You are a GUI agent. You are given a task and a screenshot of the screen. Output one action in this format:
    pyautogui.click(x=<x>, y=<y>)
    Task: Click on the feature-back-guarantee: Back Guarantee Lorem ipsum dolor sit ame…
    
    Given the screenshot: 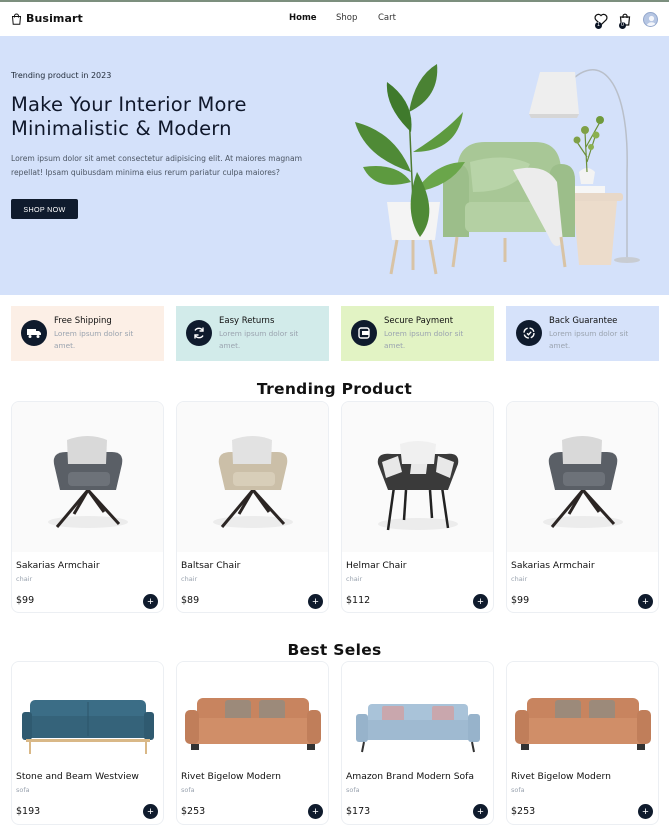 What is the action you would take?
    pyautogui.click(x=582, y=333)
    